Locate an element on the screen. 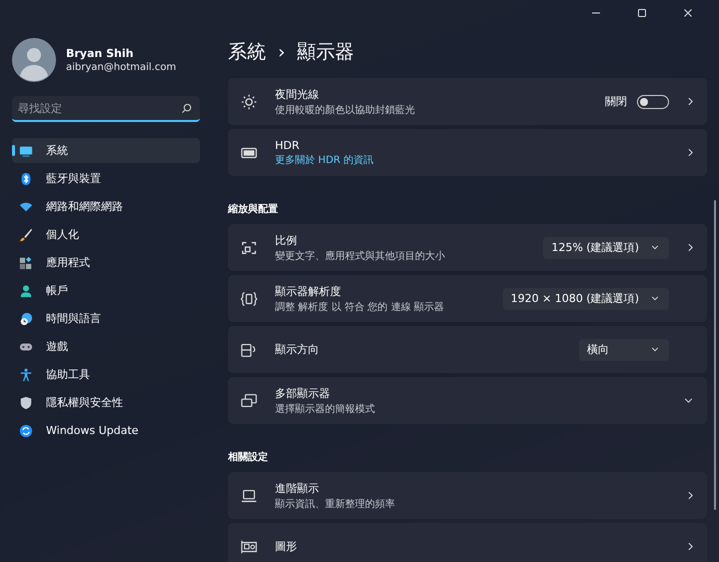 Image resolution: width=719 pixels, height=562 pixels. dropdown: 1920 × 1080 (建議選項) is located at coordinates (585, 299).